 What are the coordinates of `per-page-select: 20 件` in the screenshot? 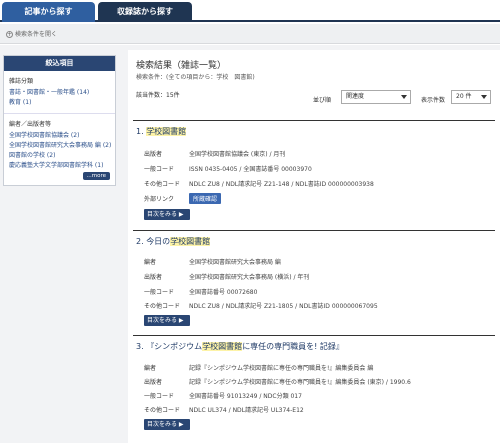 It's located at (471, 97).